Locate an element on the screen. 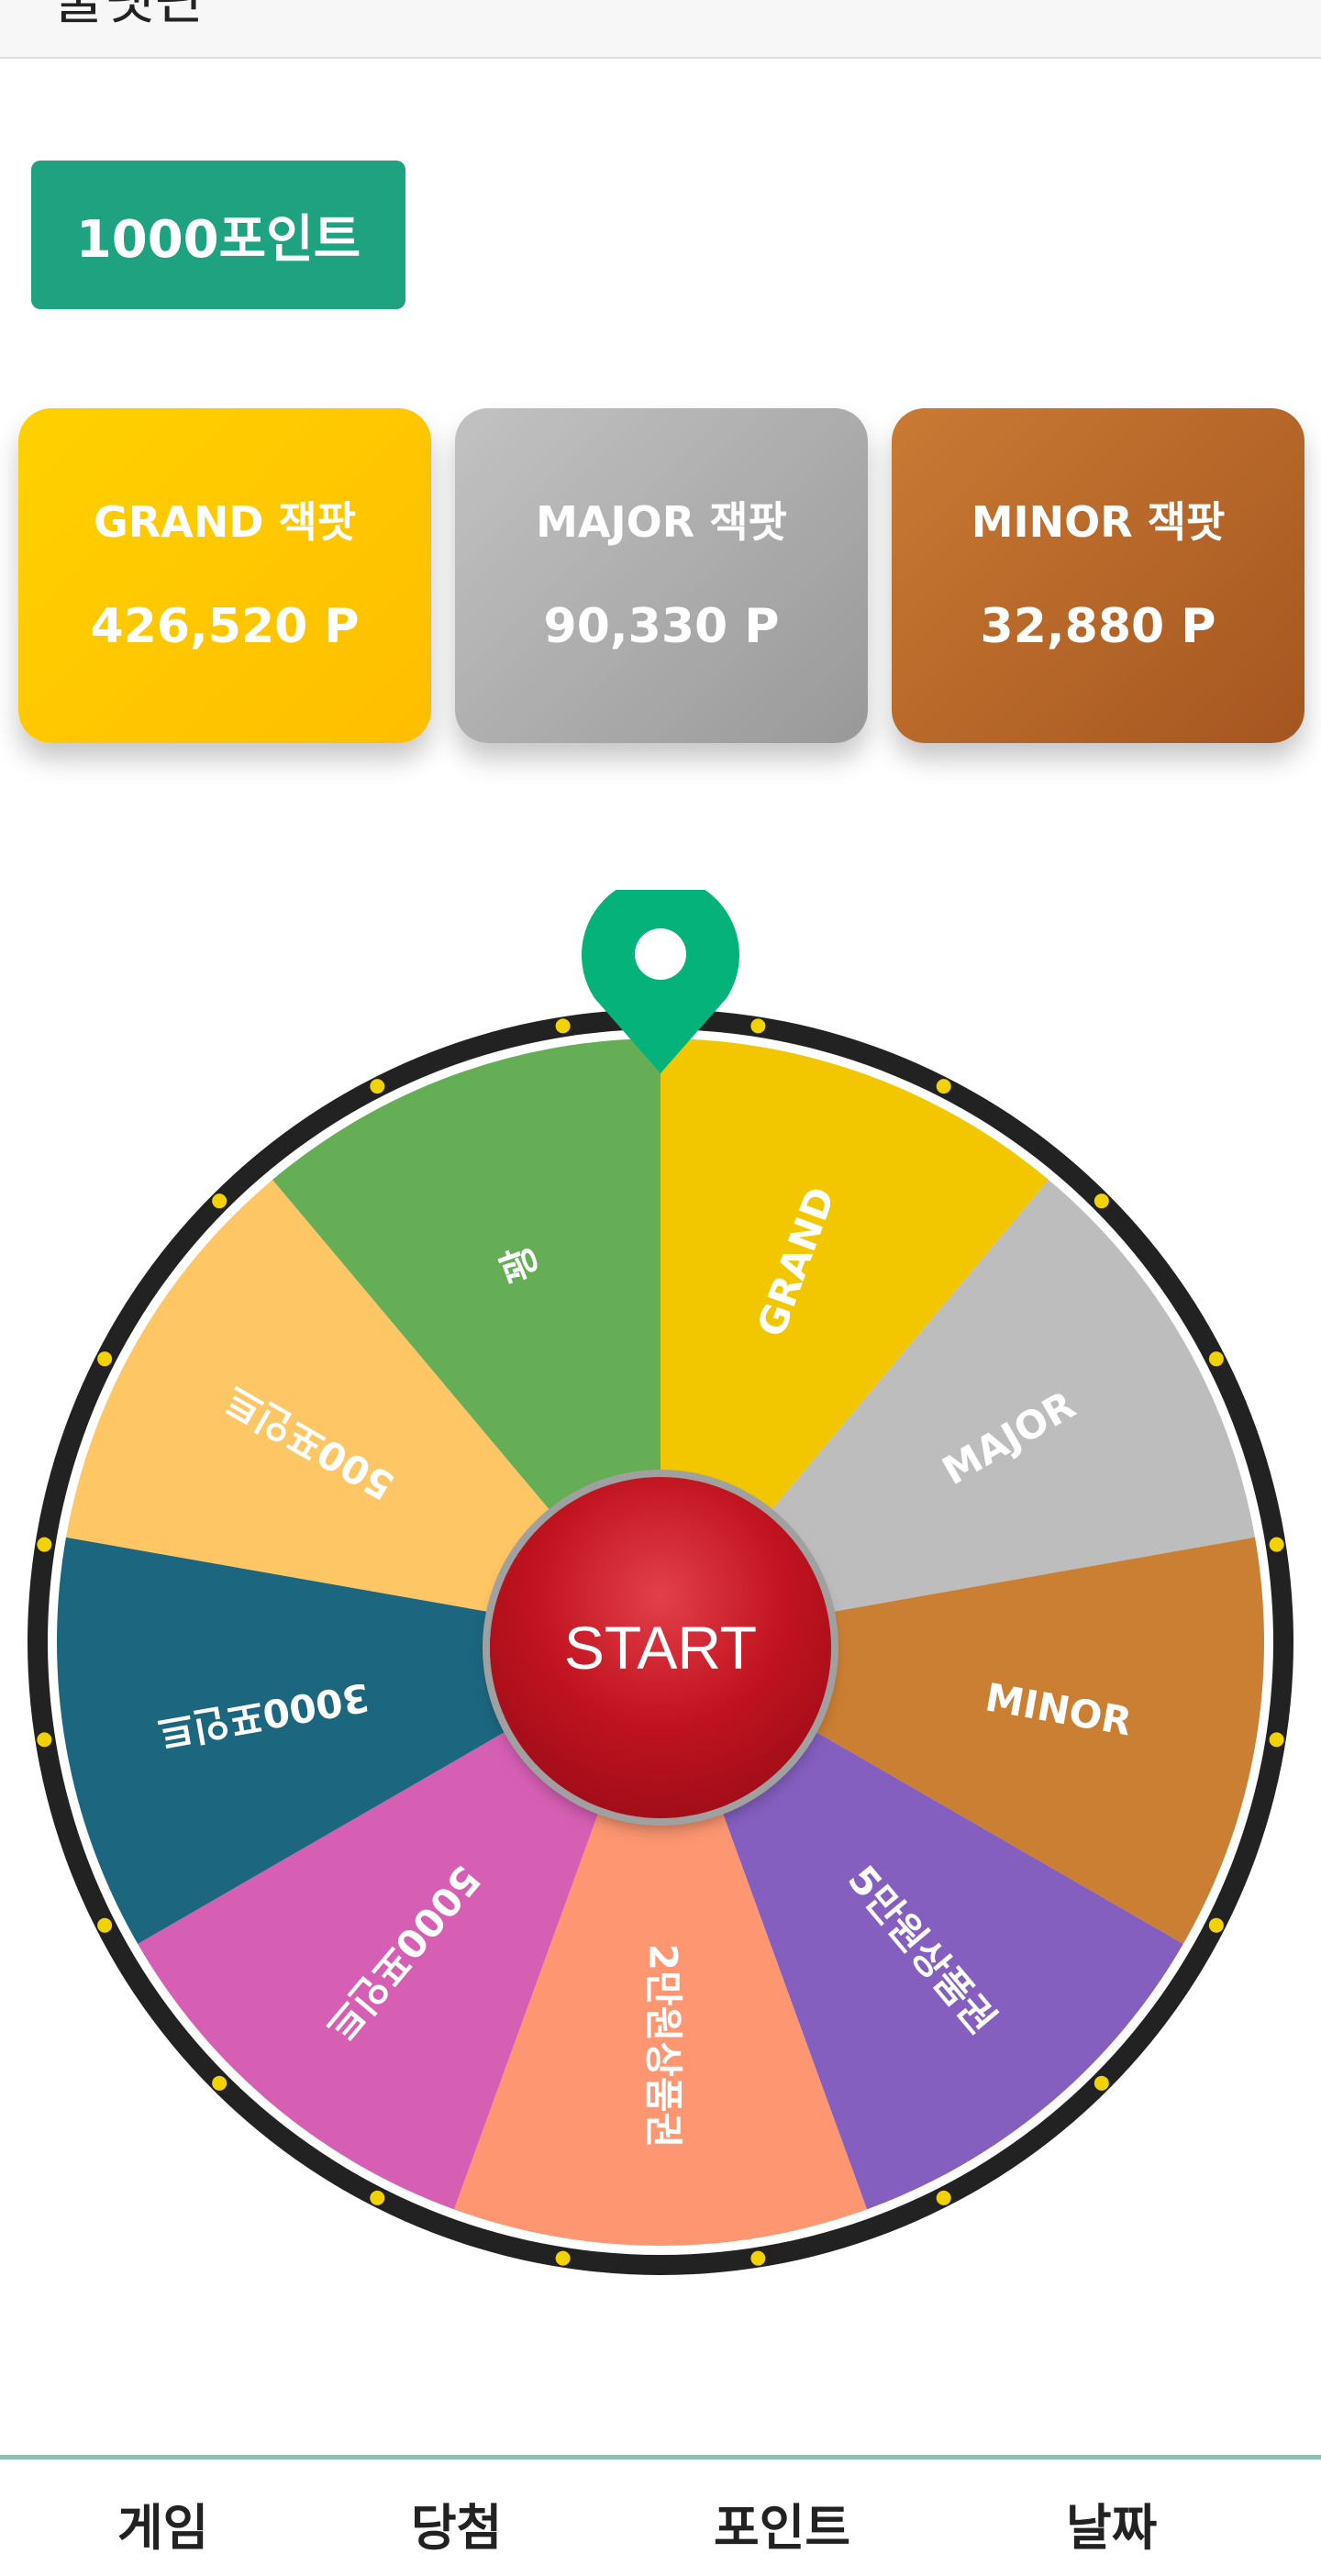  jackpot-title: MINOR 잭팟 is located at coordinates (1098, 522).